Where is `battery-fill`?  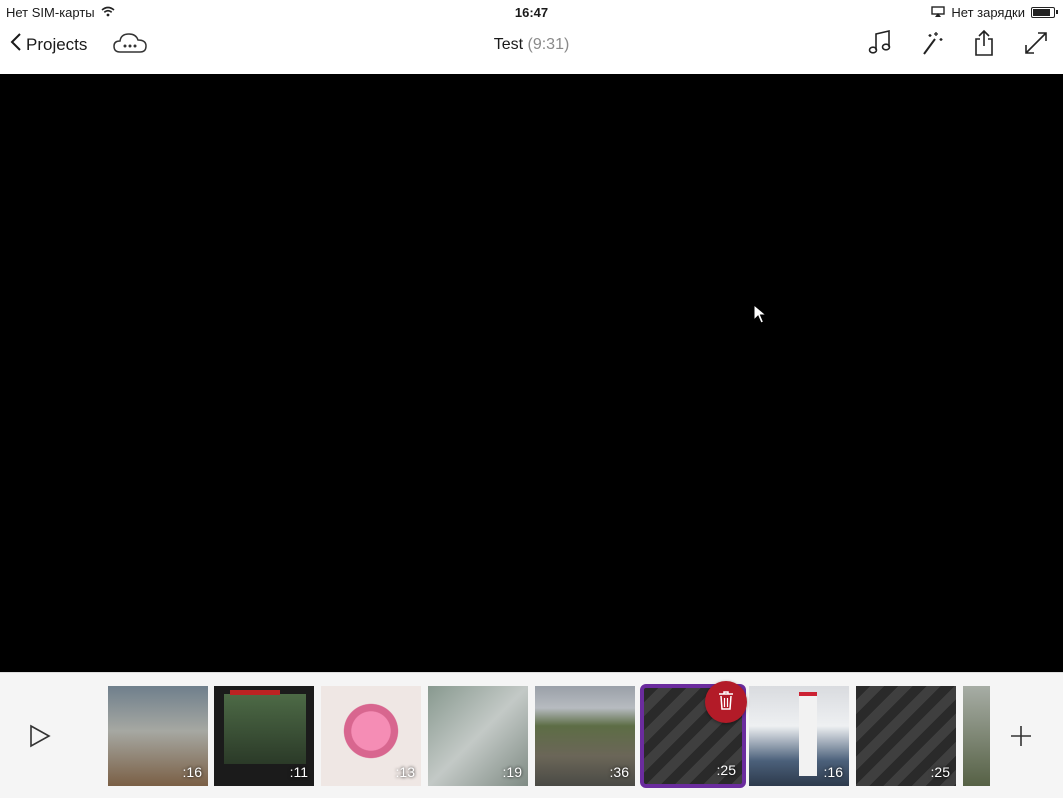 battery-fill is located at coordinates (1042, 12).